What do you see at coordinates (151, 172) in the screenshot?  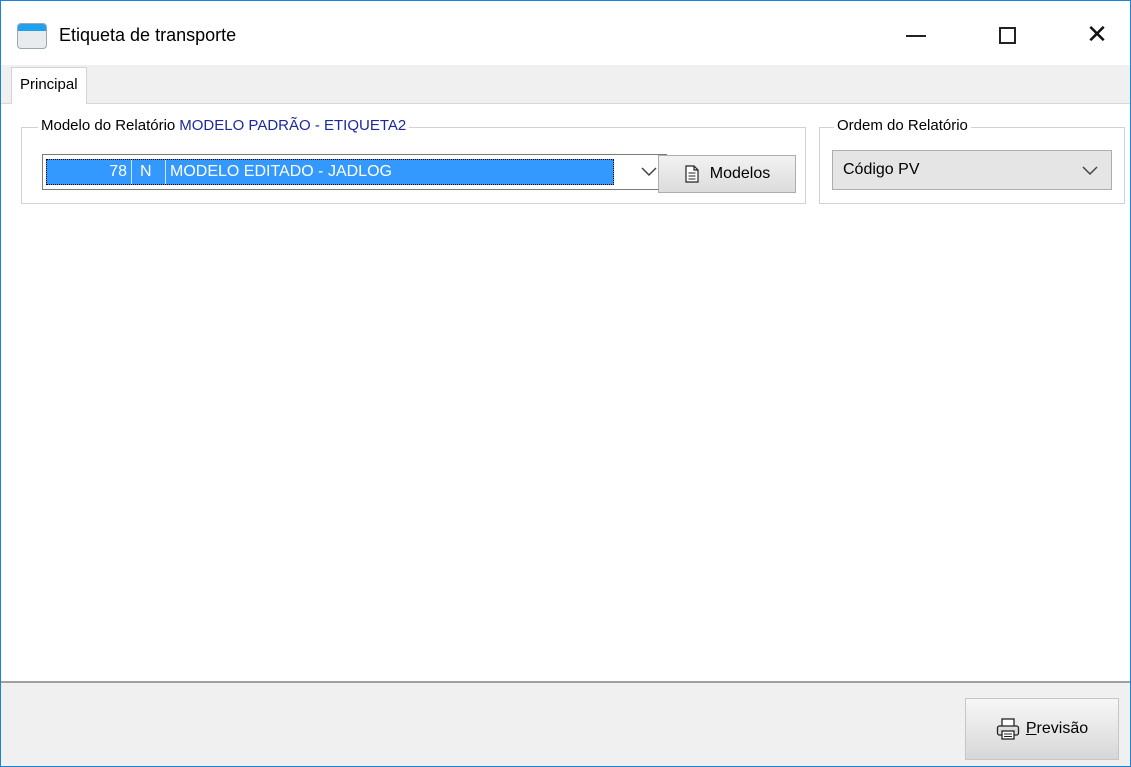 I see `model-flag: N` at bounding box center [151, 172].